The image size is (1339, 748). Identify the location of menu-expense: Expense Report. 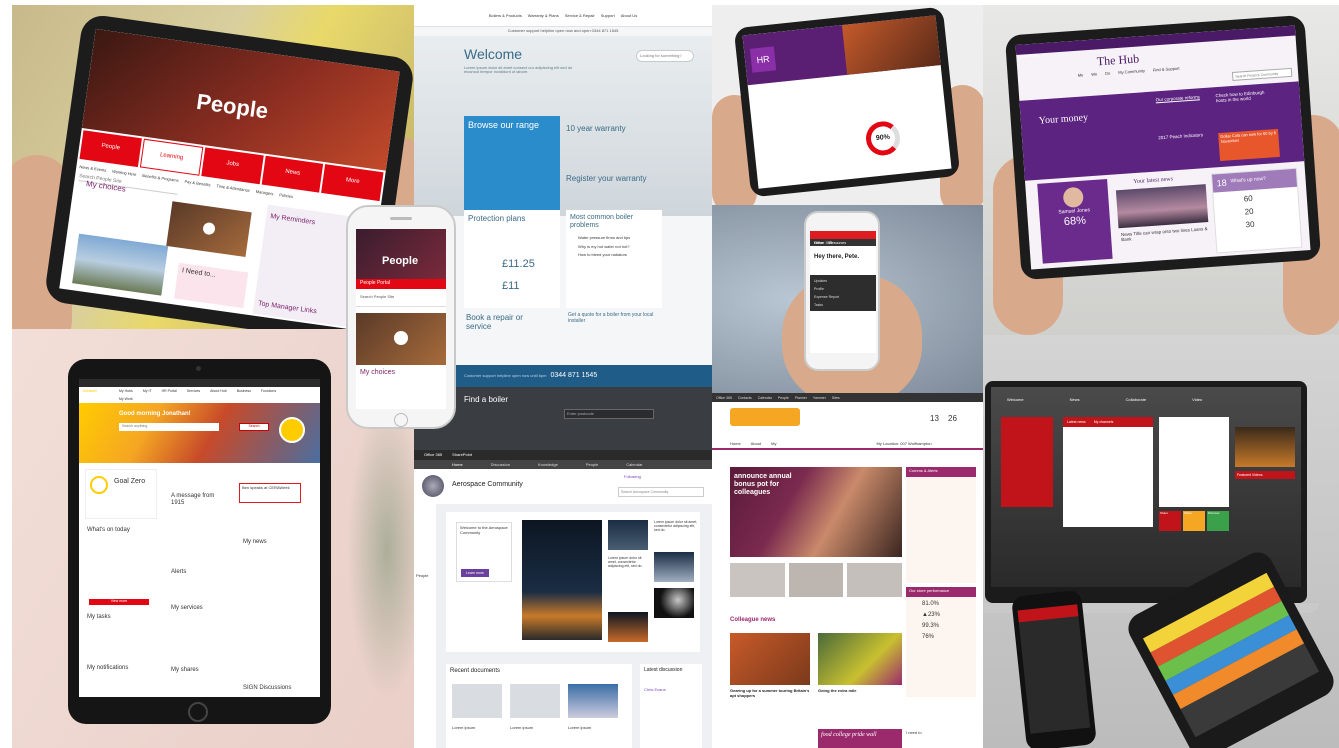
(843, 297).